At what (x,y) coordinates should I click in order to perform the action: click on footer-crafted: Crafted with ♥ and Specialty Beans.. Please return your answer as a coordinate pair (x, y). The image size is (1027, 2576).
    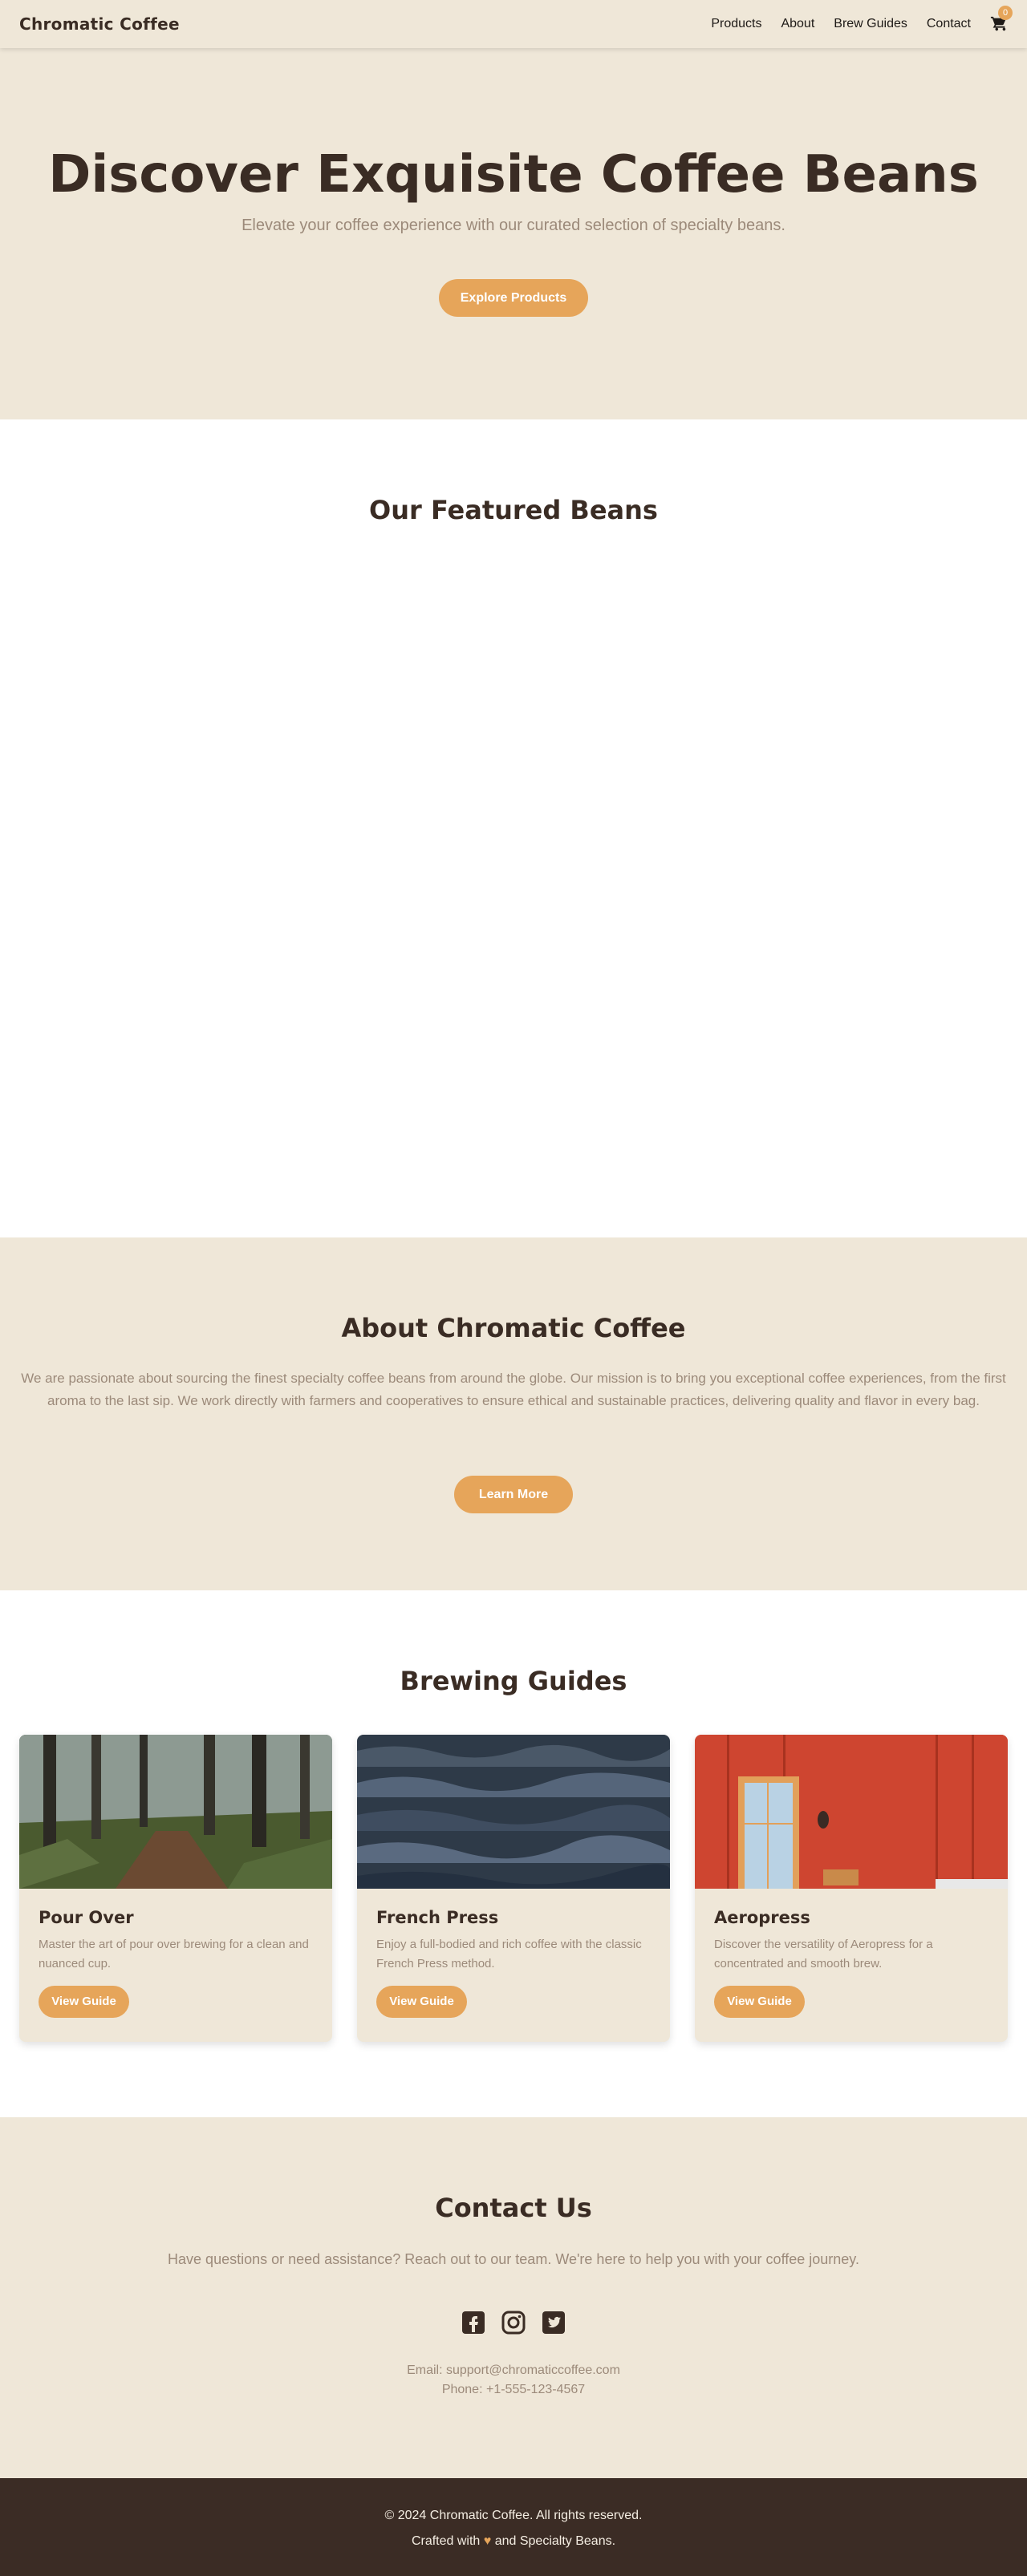
    Looking at the image, I should click on (513, 2541).